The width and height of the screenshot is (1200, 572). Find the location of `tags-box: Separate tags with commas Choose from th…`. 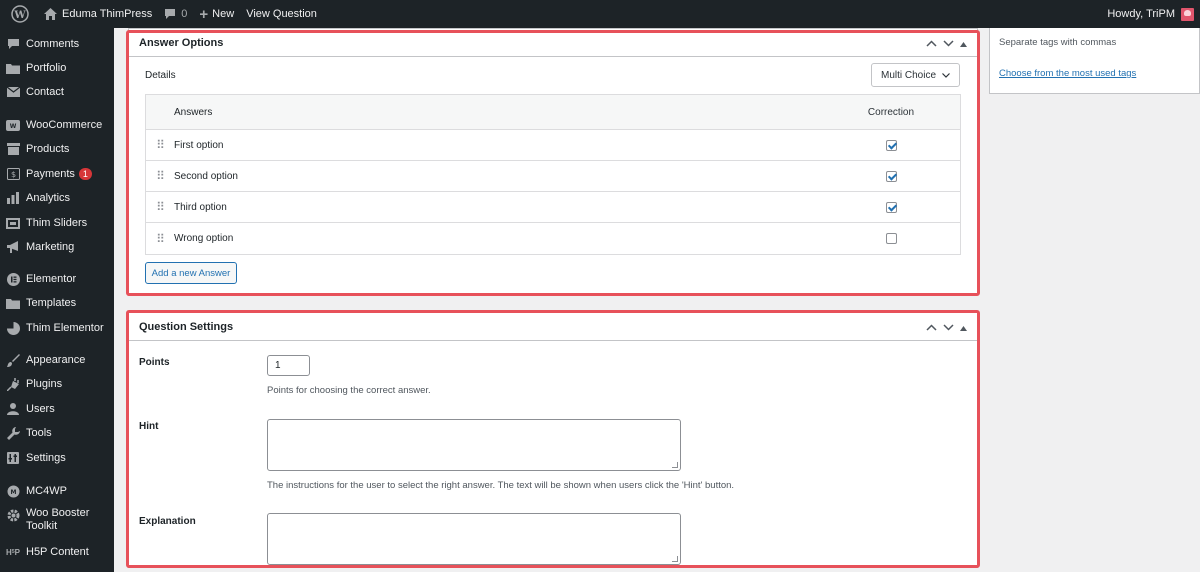

tags-box: Separate tags with commas Choose from th… is located at coordinates (1094, 61).